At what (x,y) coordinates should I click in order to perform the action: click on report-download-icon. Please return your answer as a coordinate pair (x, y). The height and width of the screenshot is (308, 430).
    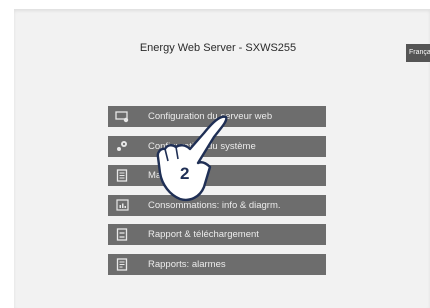
    Looking at the image, I should click on (122, 234).